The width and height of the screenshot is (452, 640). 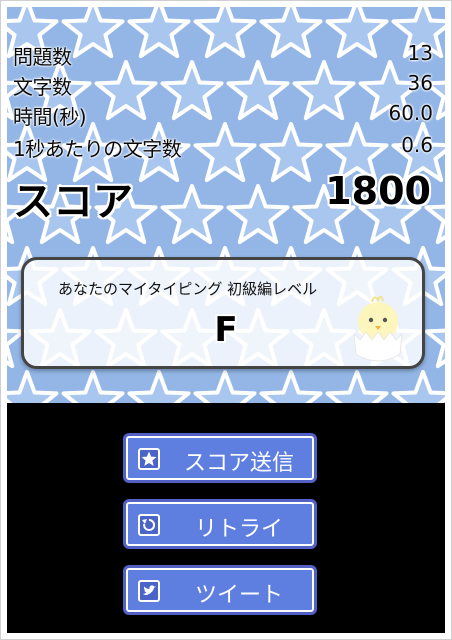 What do you see at coordinates (73, 202) in the screenshot?
I see `score-label: スコア` at bounding box center [73, 202].